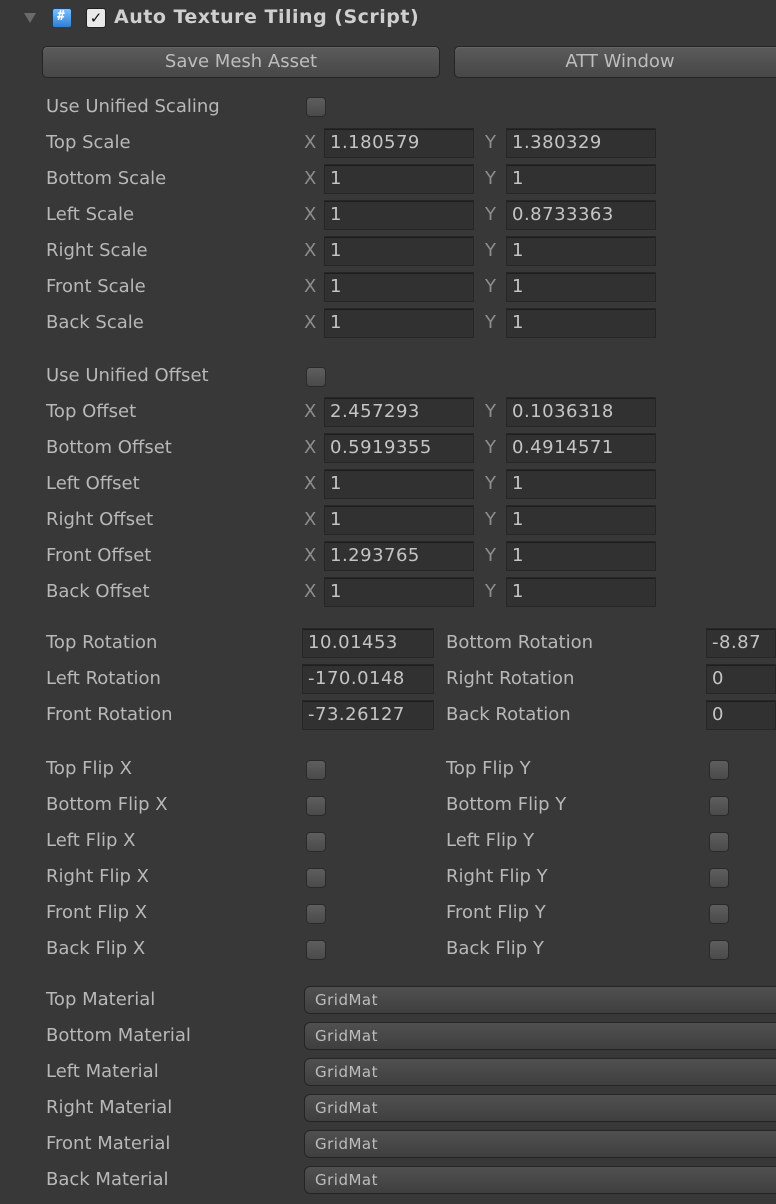 The height and width of the screenshot is (1204, 776). Describe the element at coordinates (581, 143) in the screenshot. I see `scale-y-field: 1.380329` at that location.